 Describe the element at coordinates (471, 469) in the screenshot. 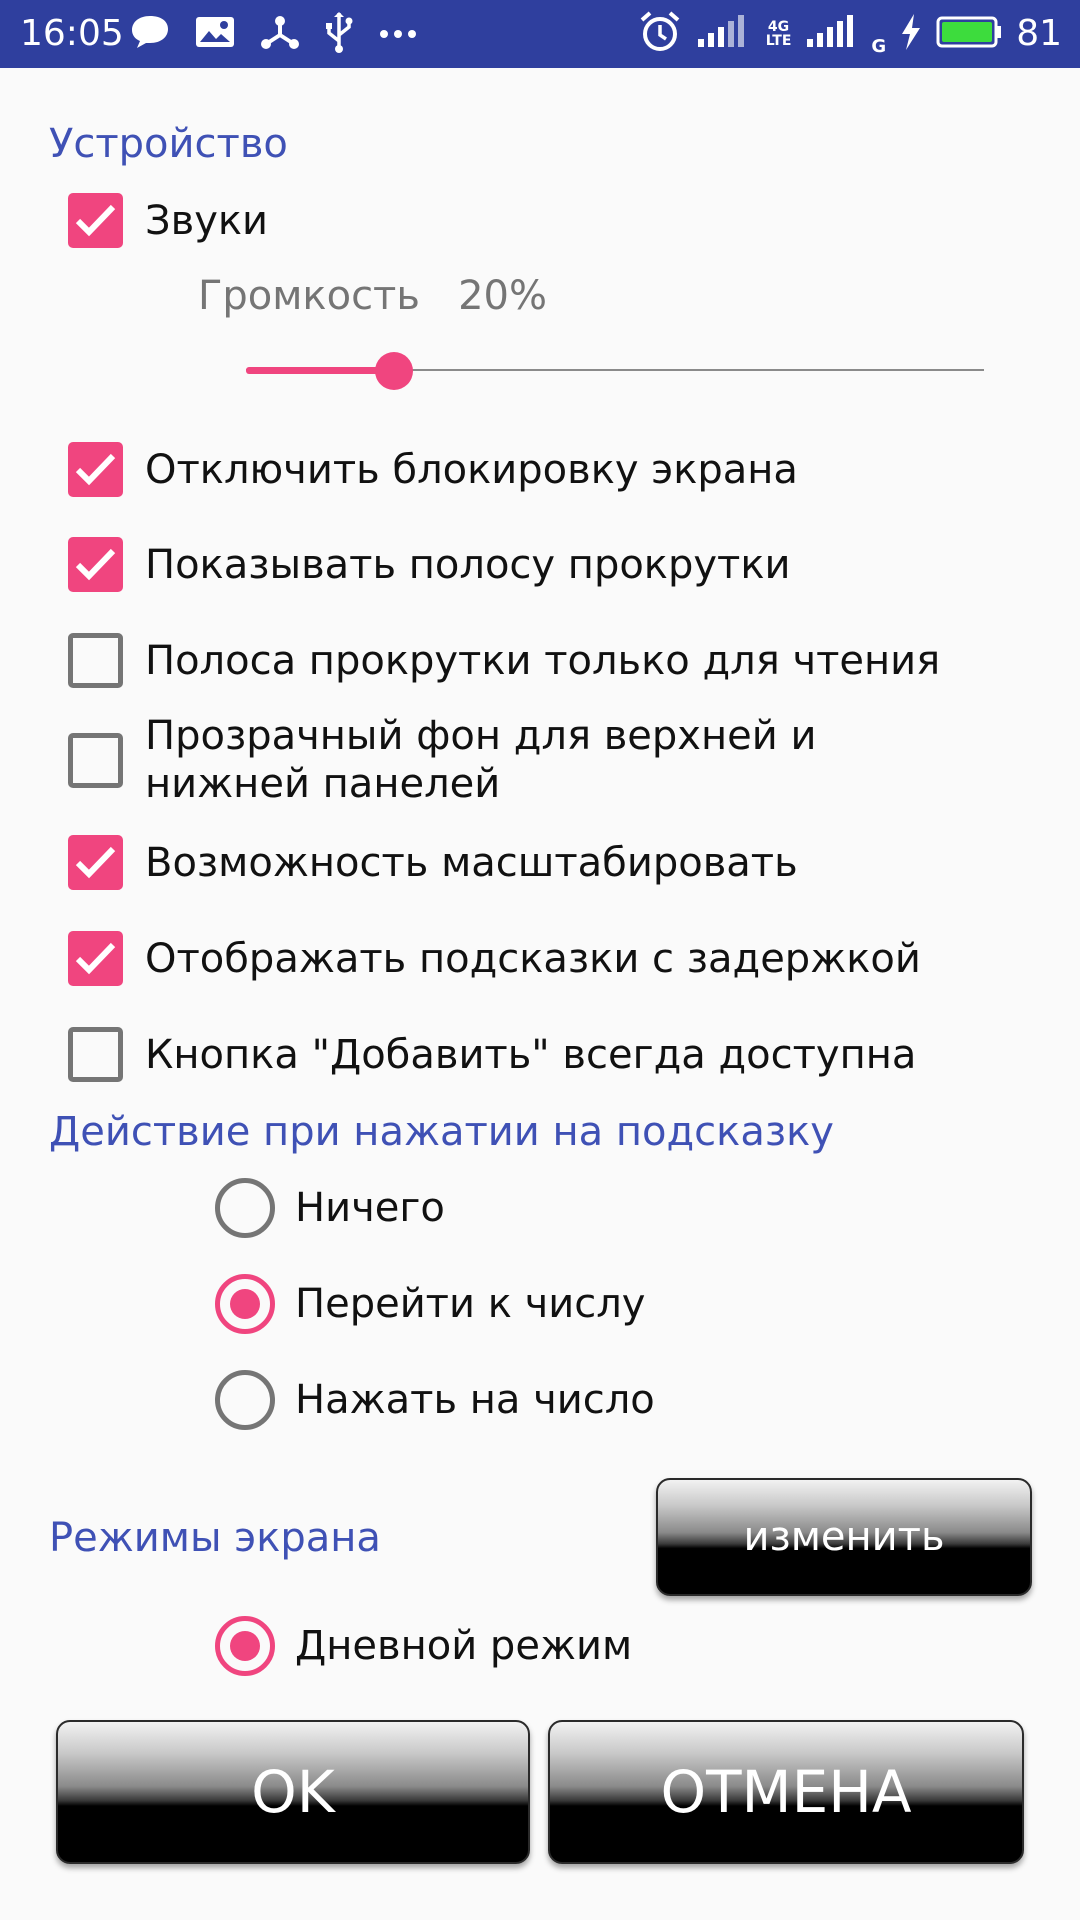

I see `option-label: Отключить блокировку экрана` at that location.